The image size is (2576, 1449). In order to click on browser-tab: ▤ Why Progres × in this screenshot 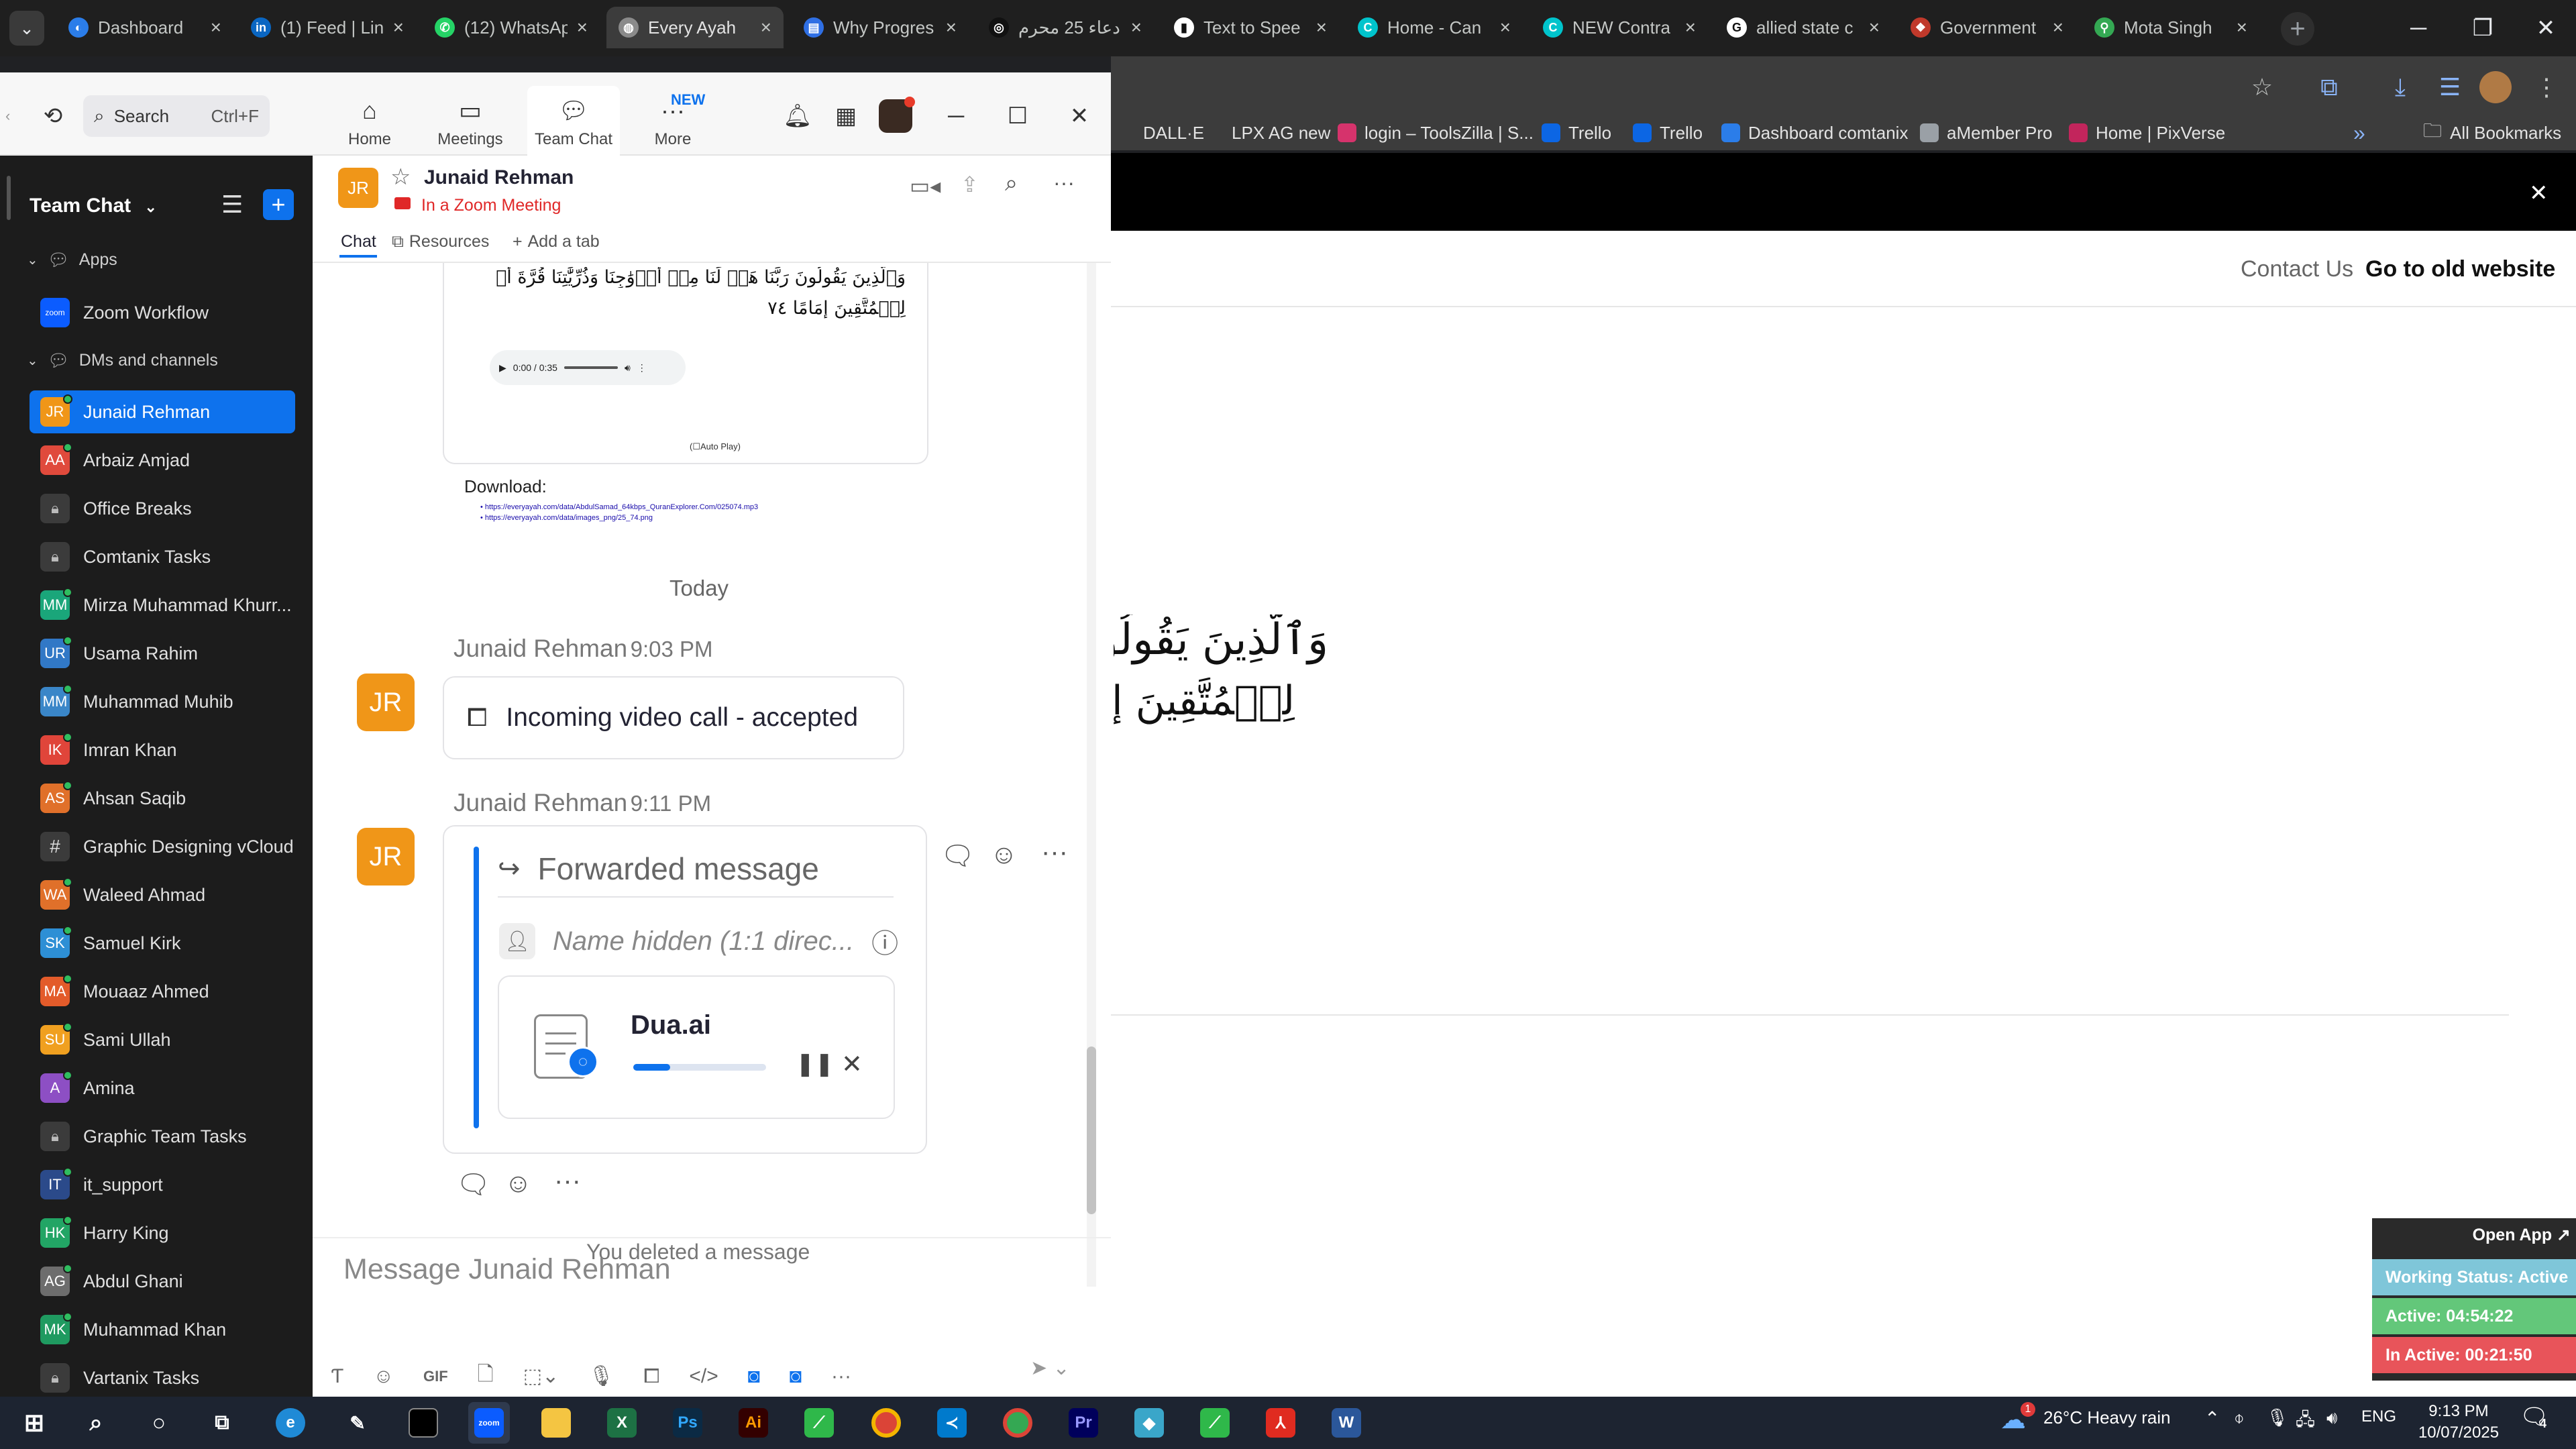, I will do `click(880, 27)`.